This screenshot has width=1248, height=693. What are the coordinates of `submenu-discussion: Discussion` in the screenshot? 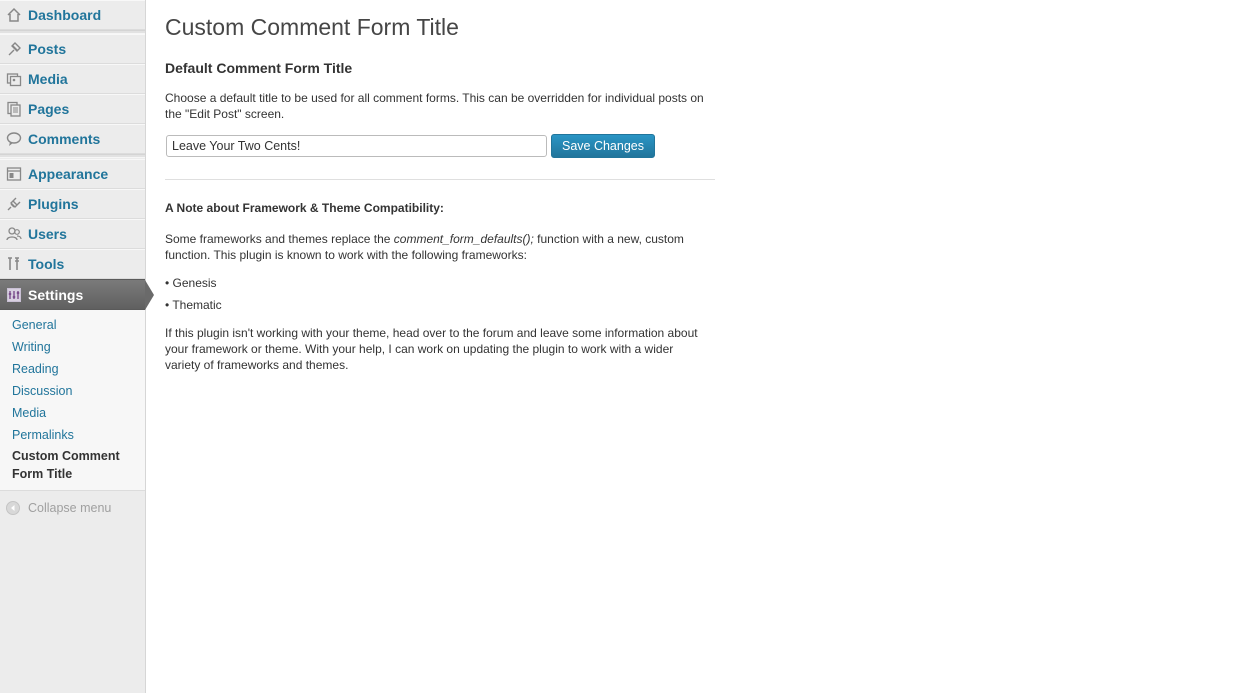 It's located at (42, 391).